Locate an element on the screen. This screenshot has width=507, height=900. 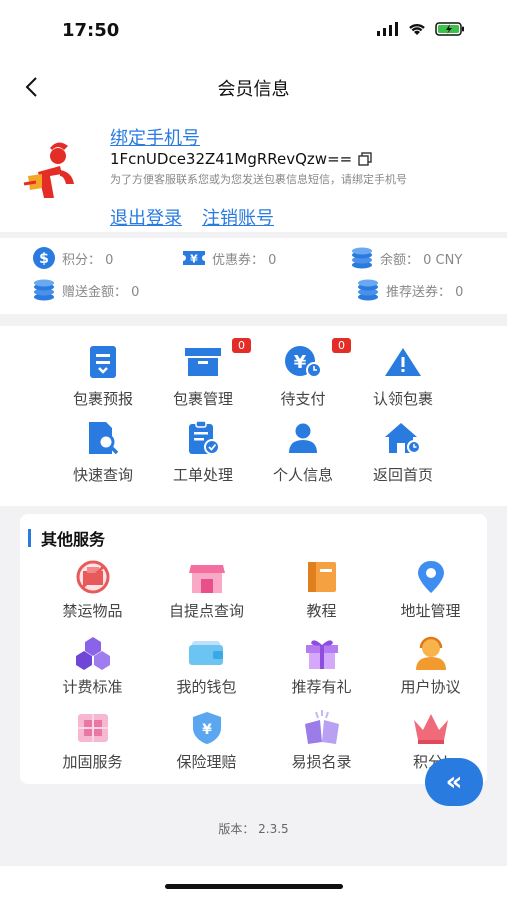
gift-icon is located at coordinates (321, 654).